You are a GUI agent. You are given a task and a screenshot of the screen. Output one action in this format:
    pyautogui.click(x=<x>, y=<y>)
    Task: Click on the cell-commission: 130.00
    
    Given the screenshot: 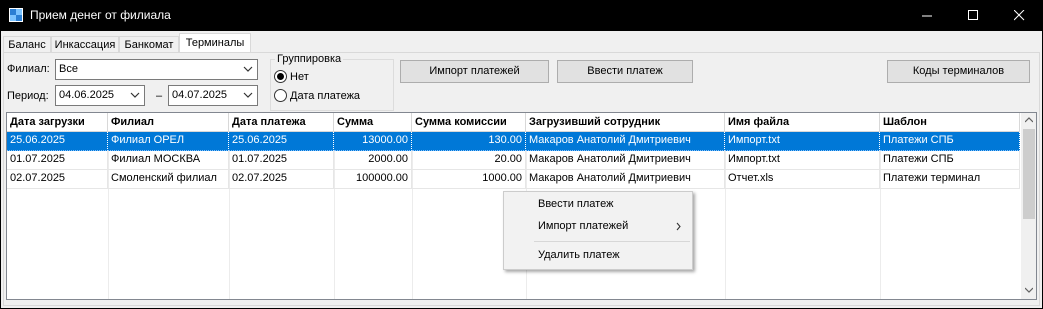 What is the action you would take?
    pyautogui.click(x=469, y=141)
    